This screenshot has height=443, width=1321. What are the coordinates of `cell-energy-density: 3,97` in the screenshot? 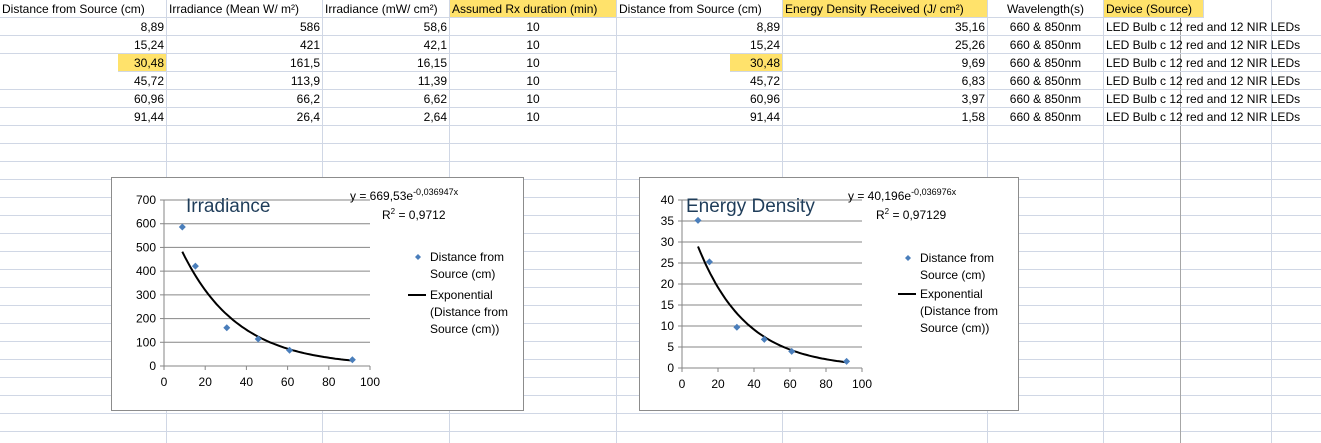 It's located at (885, 99).